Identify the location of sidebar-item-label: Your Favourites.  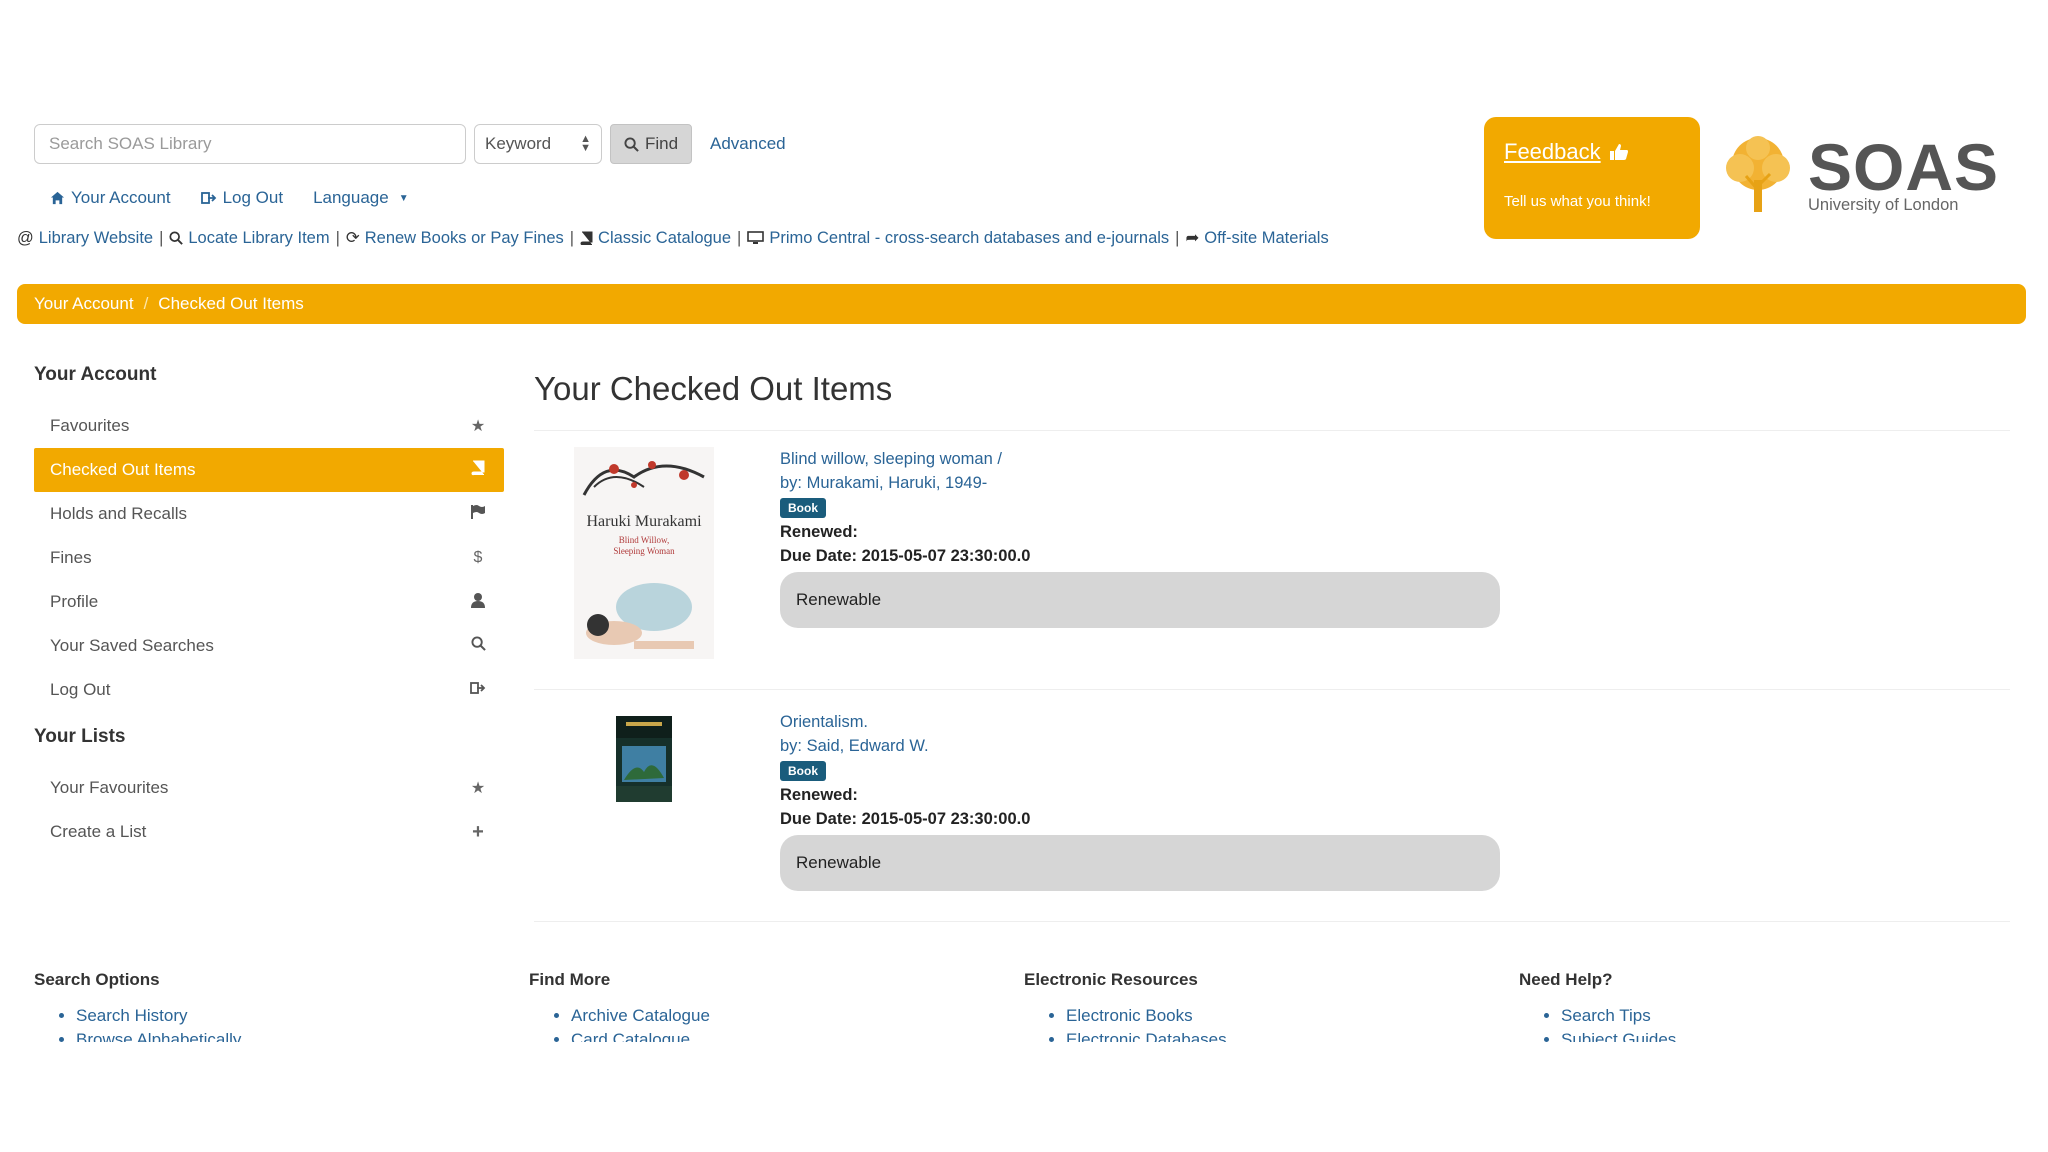
(109, 787).